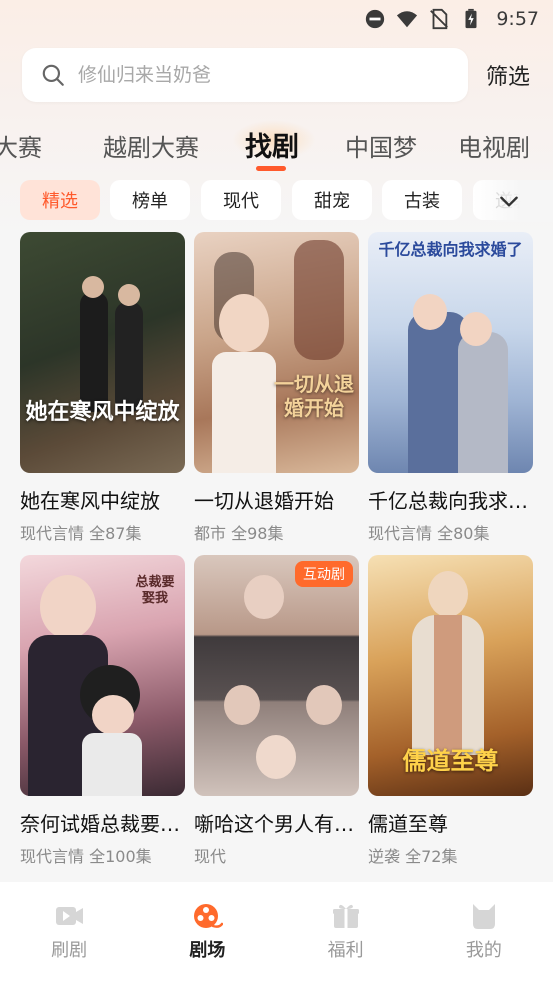 The width and height of the screenshot is (553, 983). What do you see at coordinates (422, 200) in the screenshot?
I see `chip-guzhuang: 古装` at bounding box center [422, 200].